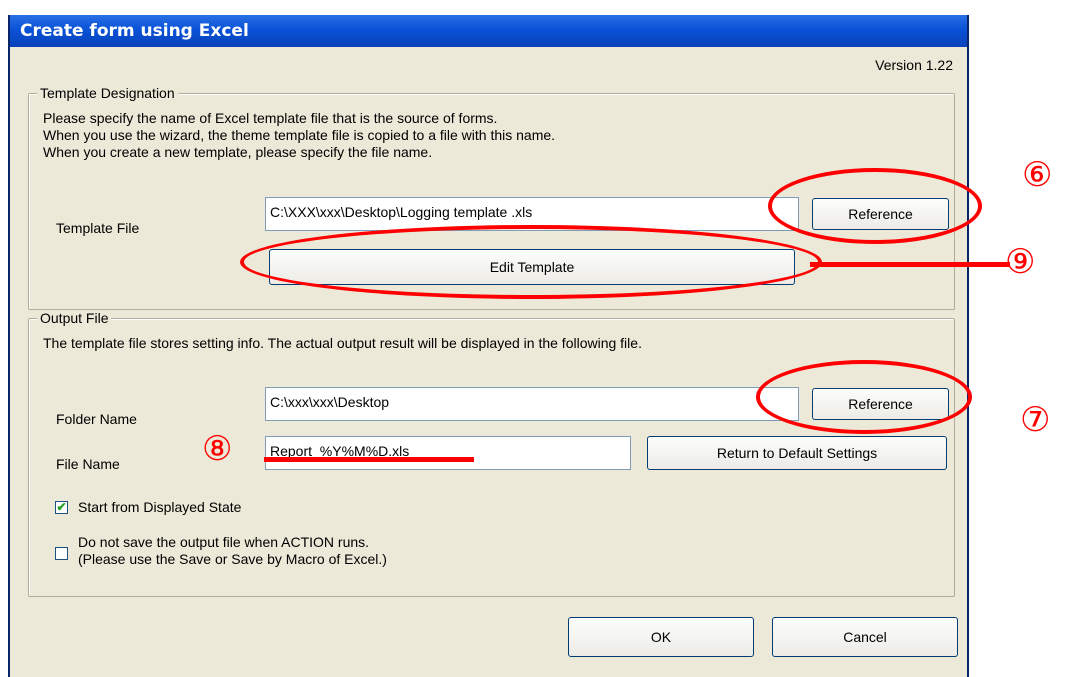  What do you see at coordinates (98, 228) in the screenshot?
I see `template-file-label: Template File` at bounding box center [98, 228].